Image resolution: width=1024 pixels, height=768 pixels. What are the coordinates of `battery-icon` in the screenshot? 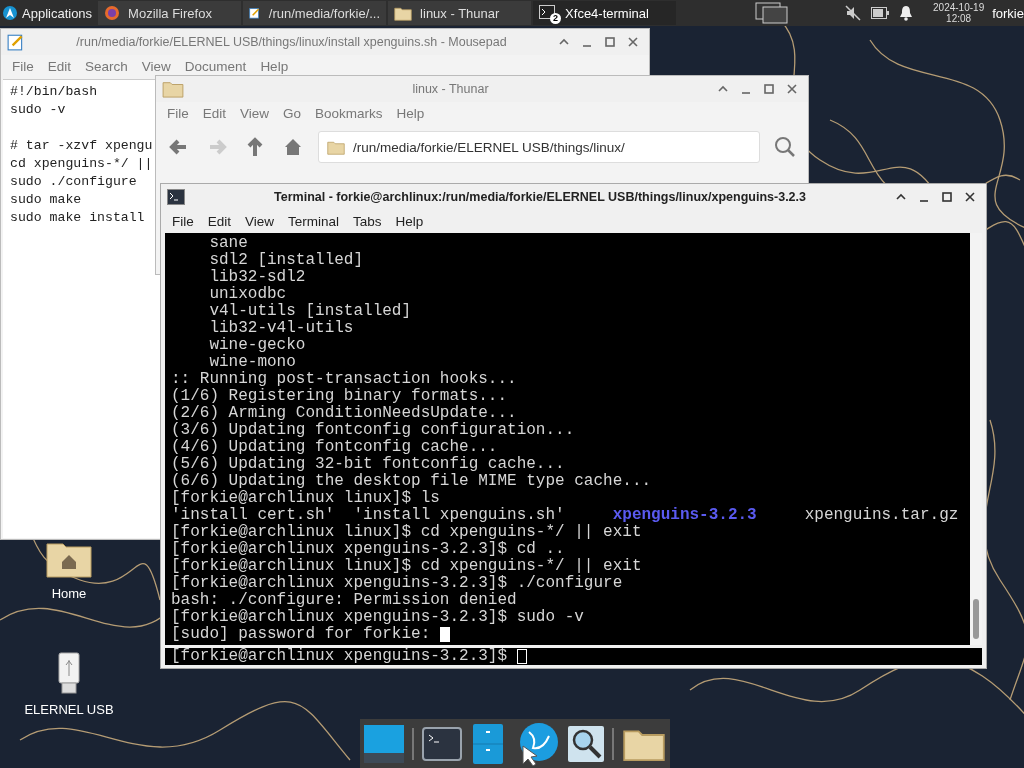 It's located at (880, 13).